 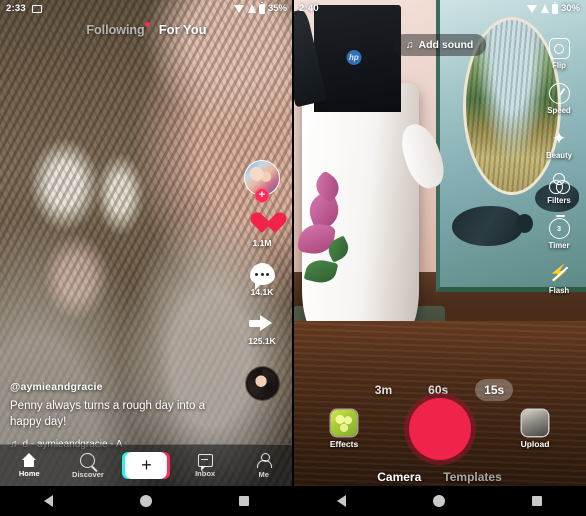 What do you see at coordinates (559, 93) in the screenshot?
I see `speed-icon` at bounding box center [559, 93].